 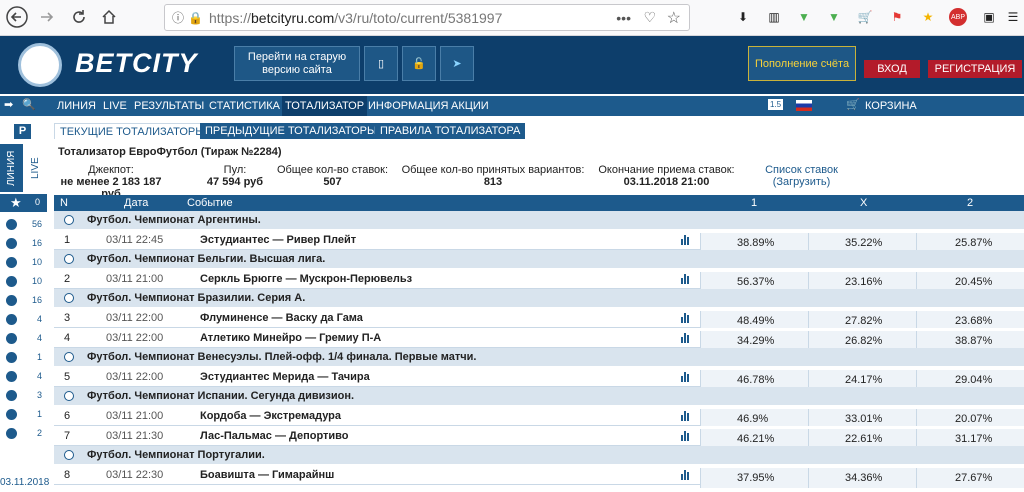 What do you see at coordinates (195, 17) in the screenshot?
I see `lock-icon: 🔒` at bounding box center [195, 17].